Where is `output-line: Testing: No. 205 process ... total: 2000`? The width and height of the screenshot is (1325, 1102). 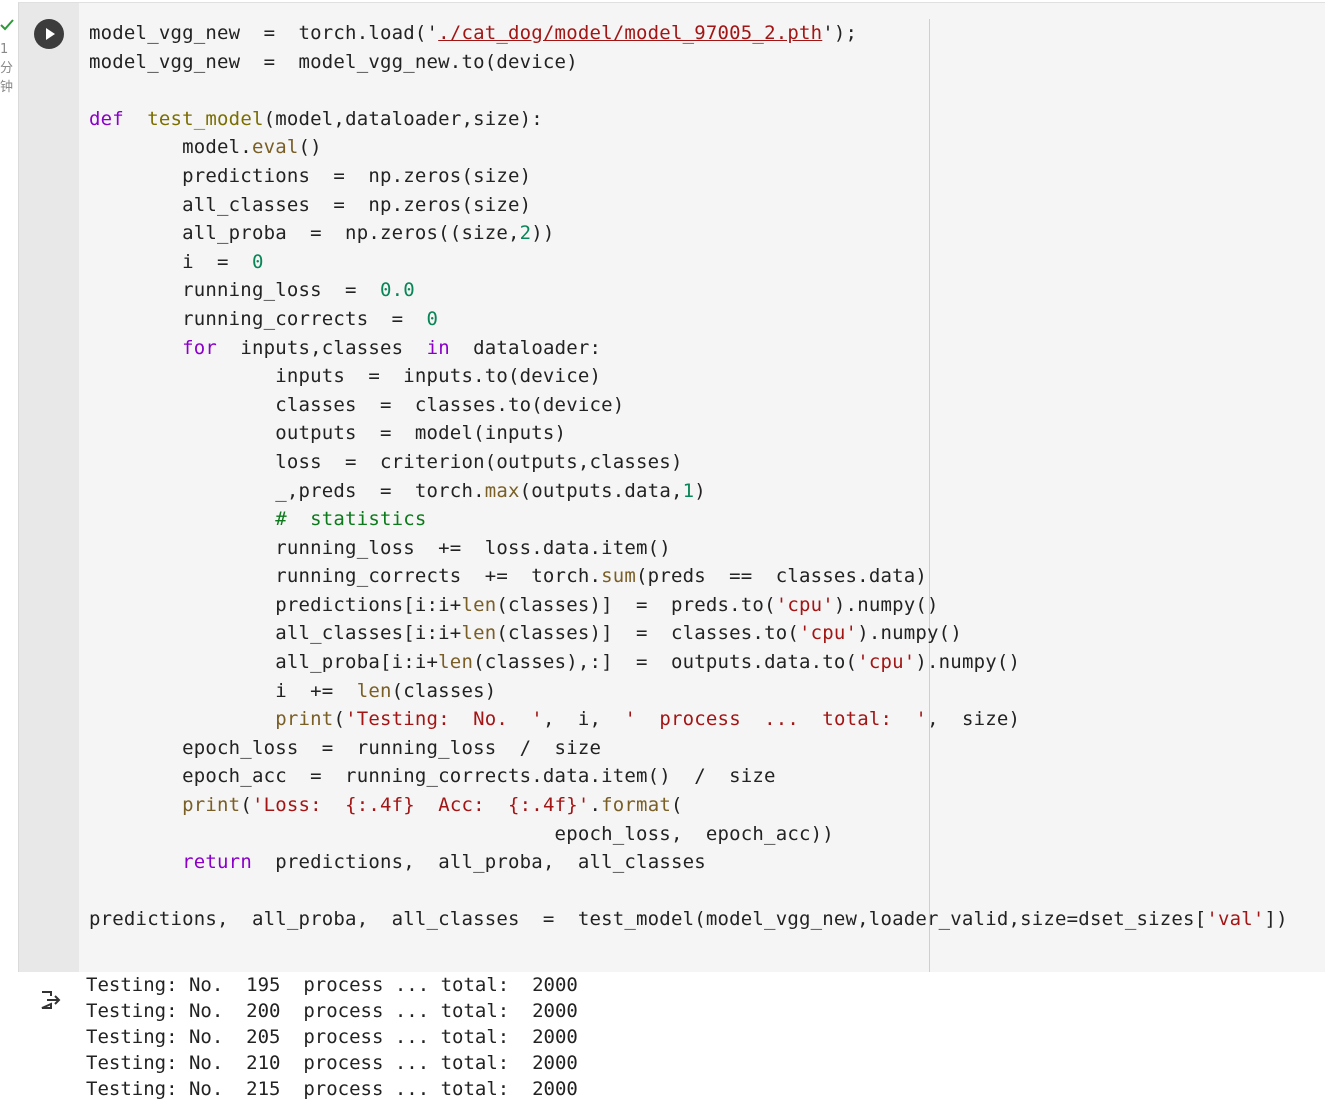
output-line: Testing: No. 205 process ... total: 2000 is located at coordinates (332, 1037).